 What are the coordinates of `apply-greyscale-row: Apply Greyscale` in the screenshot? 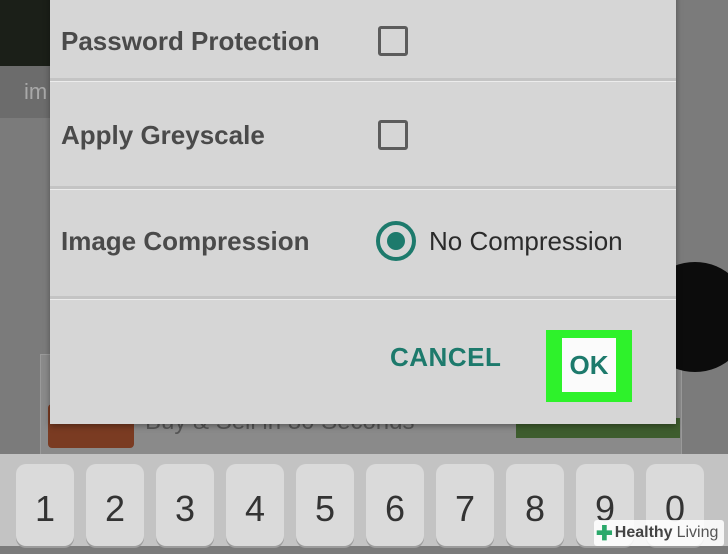 It's located at (363, 135).